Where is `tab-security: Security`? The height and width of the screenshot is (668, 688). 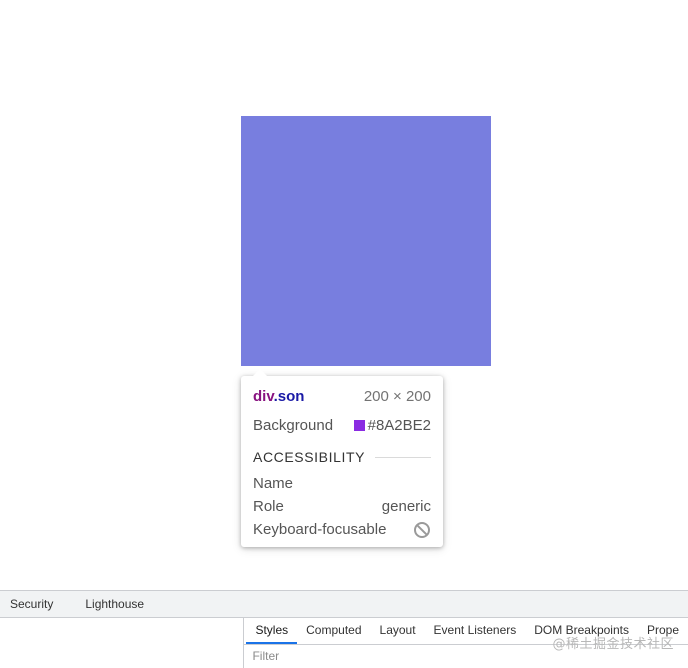 tab-security: Security is located at coordinates (34, 604).